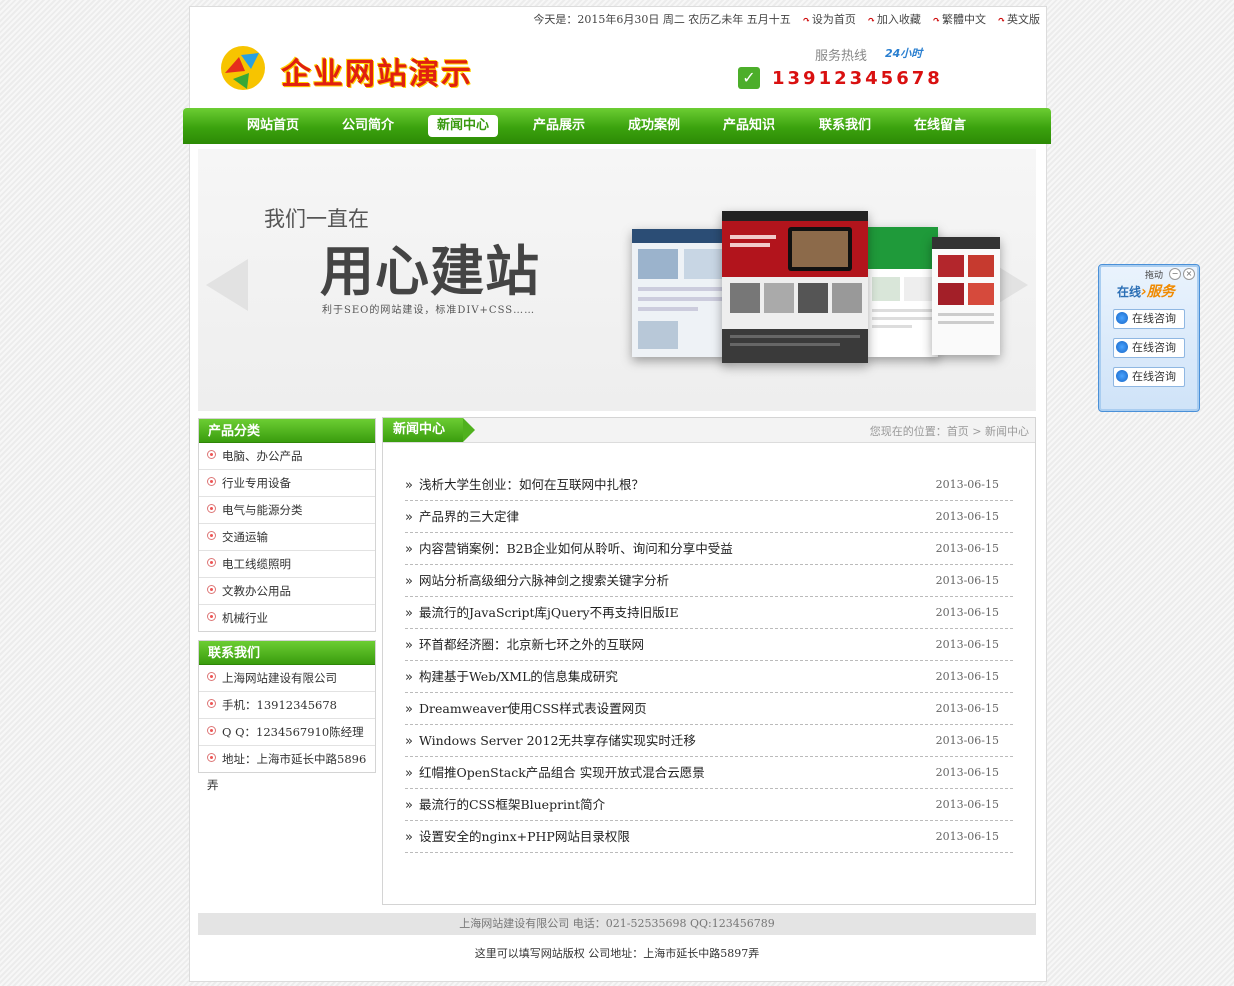 This screenshot has height=986, width=1234. I want to click on news-title: 浅析大学生创业：如何在互联网中扎根？, so click(531, 484).